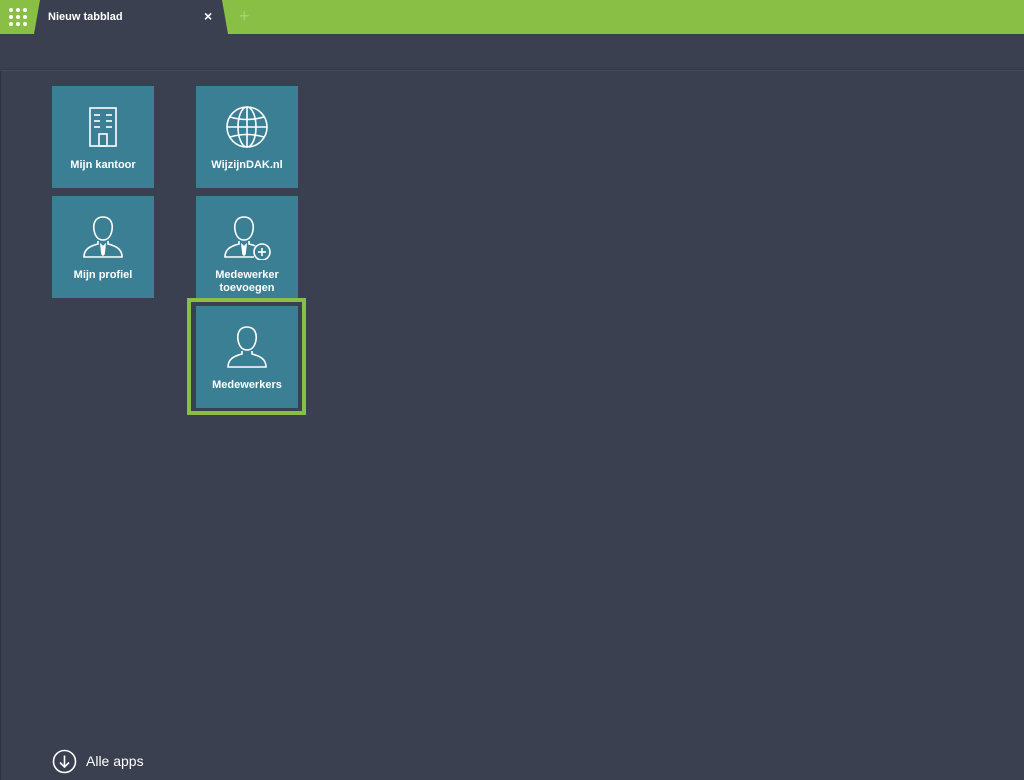 Image resolution: width=1024 pixels, height=780 pixels. What do you see at coordinates (247, 281) in the screenshot?
I see `tile-label: Medewerker toevoegen` at bounding box center [247, 281].